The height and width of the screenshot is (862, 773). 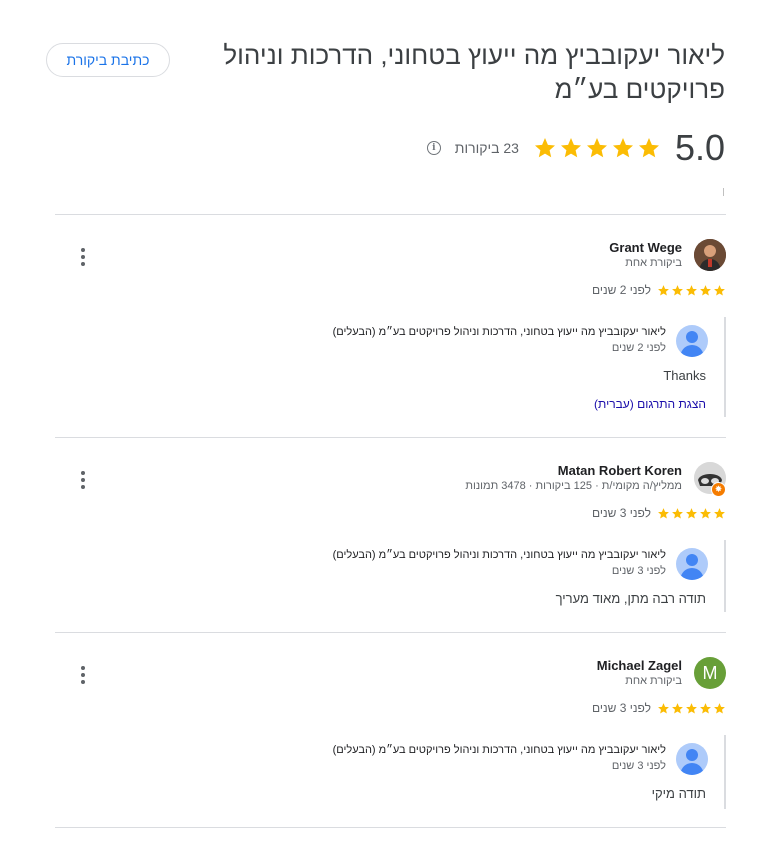 What do you see at coordinates (718, 489) in the screenshot?
I see `local-guide-badge-icon: ✸` at bounding box center [718, 489].